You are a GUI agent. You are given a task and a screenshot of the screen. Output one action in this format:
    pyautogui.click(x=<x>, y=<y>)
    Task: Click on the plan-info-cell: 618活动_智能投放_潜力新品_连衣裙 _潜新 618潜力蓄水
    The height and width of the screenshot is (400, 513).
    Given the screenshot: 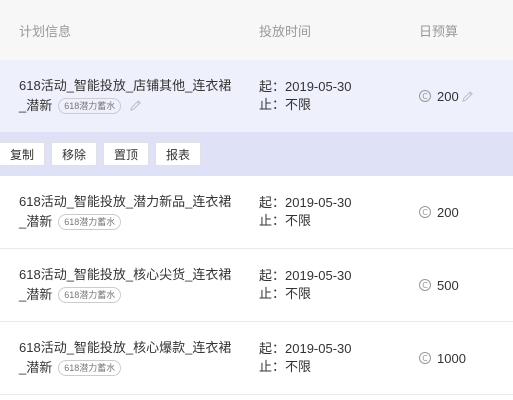 What is the action you would take?
    pyautogui.click(x=120, y=212)
    